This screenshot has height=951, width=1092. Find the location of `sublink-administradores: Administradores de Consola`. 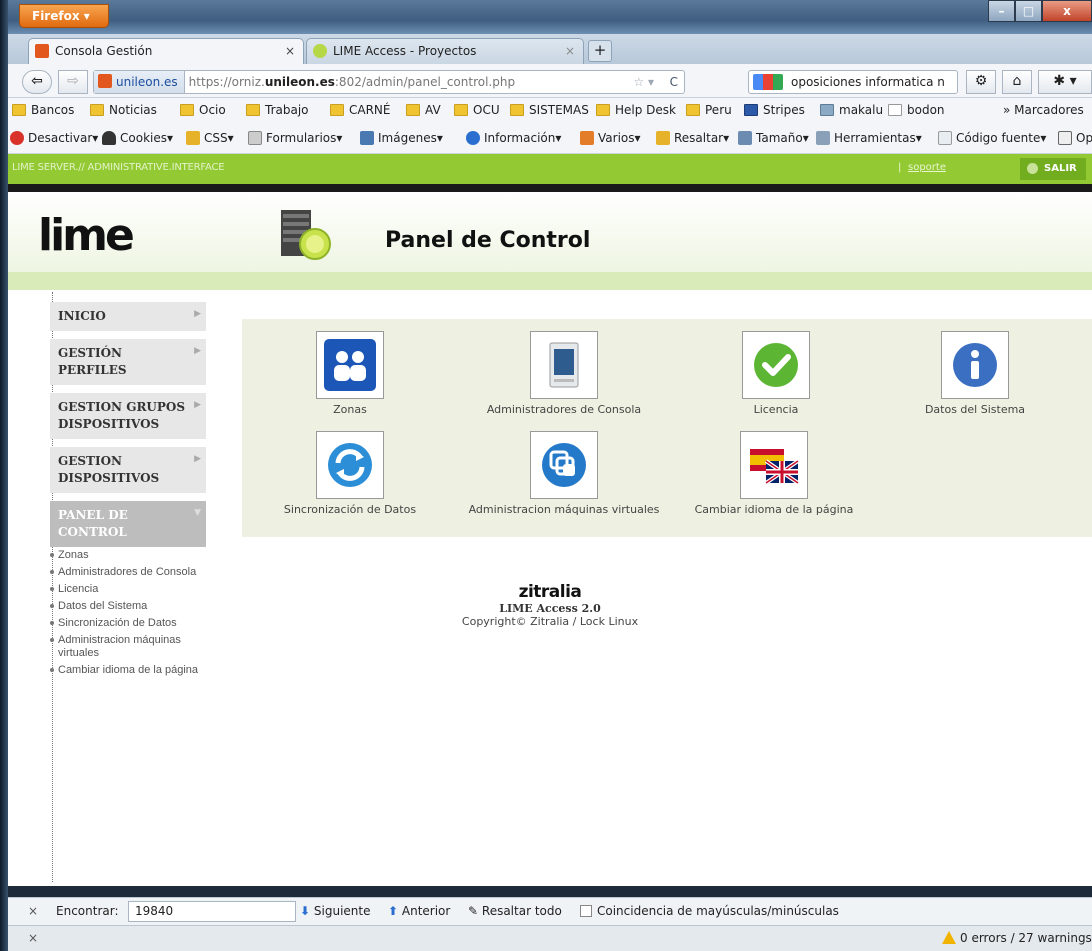

sublink-administradores: Administradores de Consola is located at coordinates (130, 572).